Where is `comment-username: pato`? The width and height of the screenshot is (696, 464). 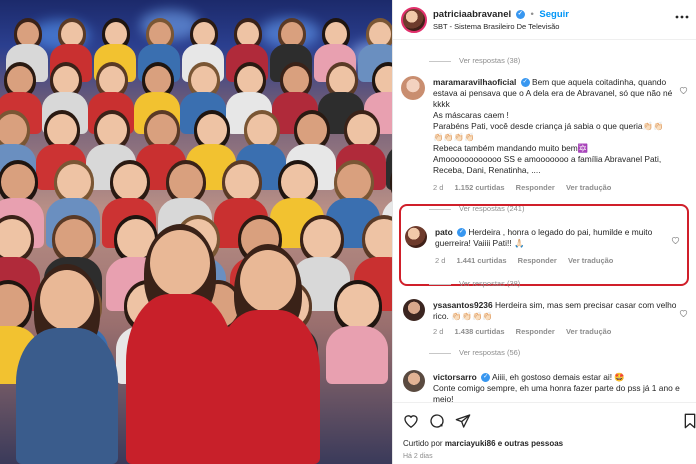 comment-username: pato is located at coordinates (444, 232).